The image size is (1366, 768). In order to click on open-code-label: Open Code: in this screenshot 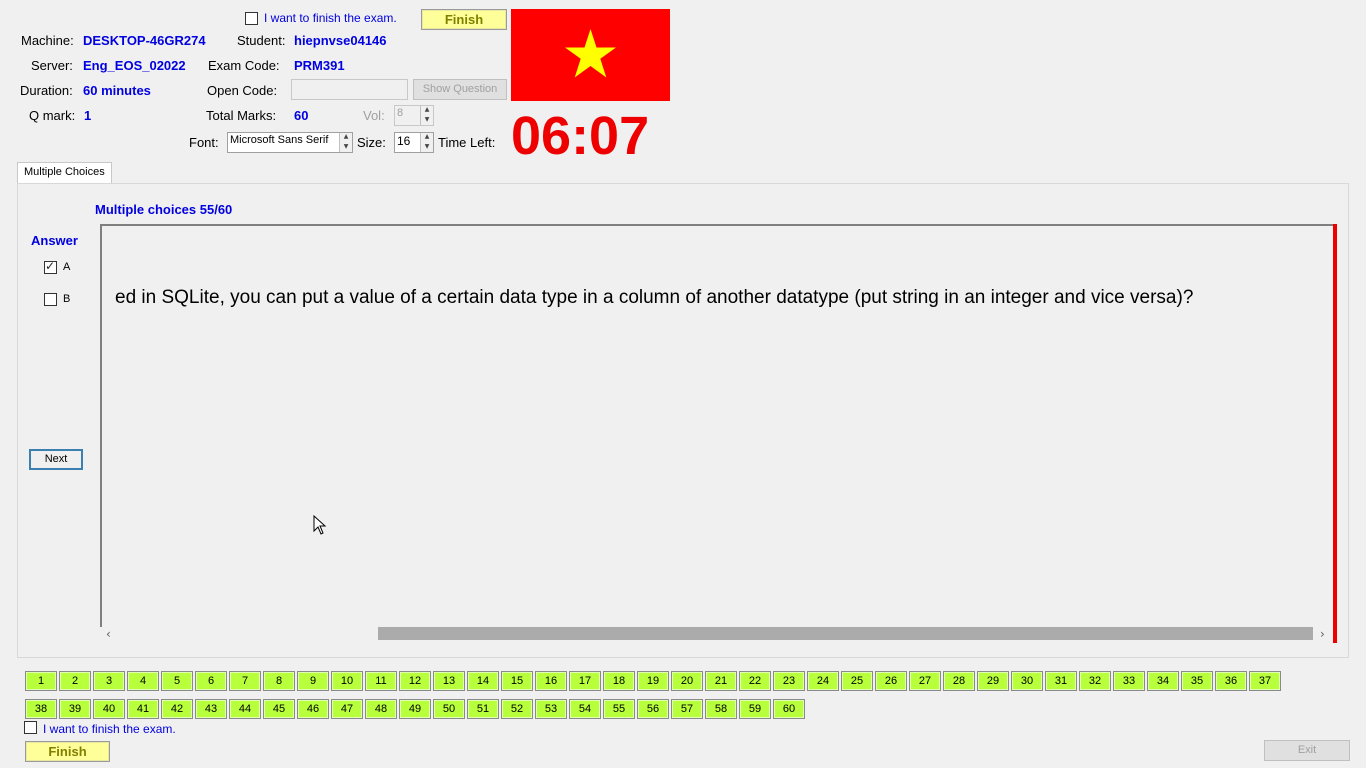, I will do `click(242, 90)`.